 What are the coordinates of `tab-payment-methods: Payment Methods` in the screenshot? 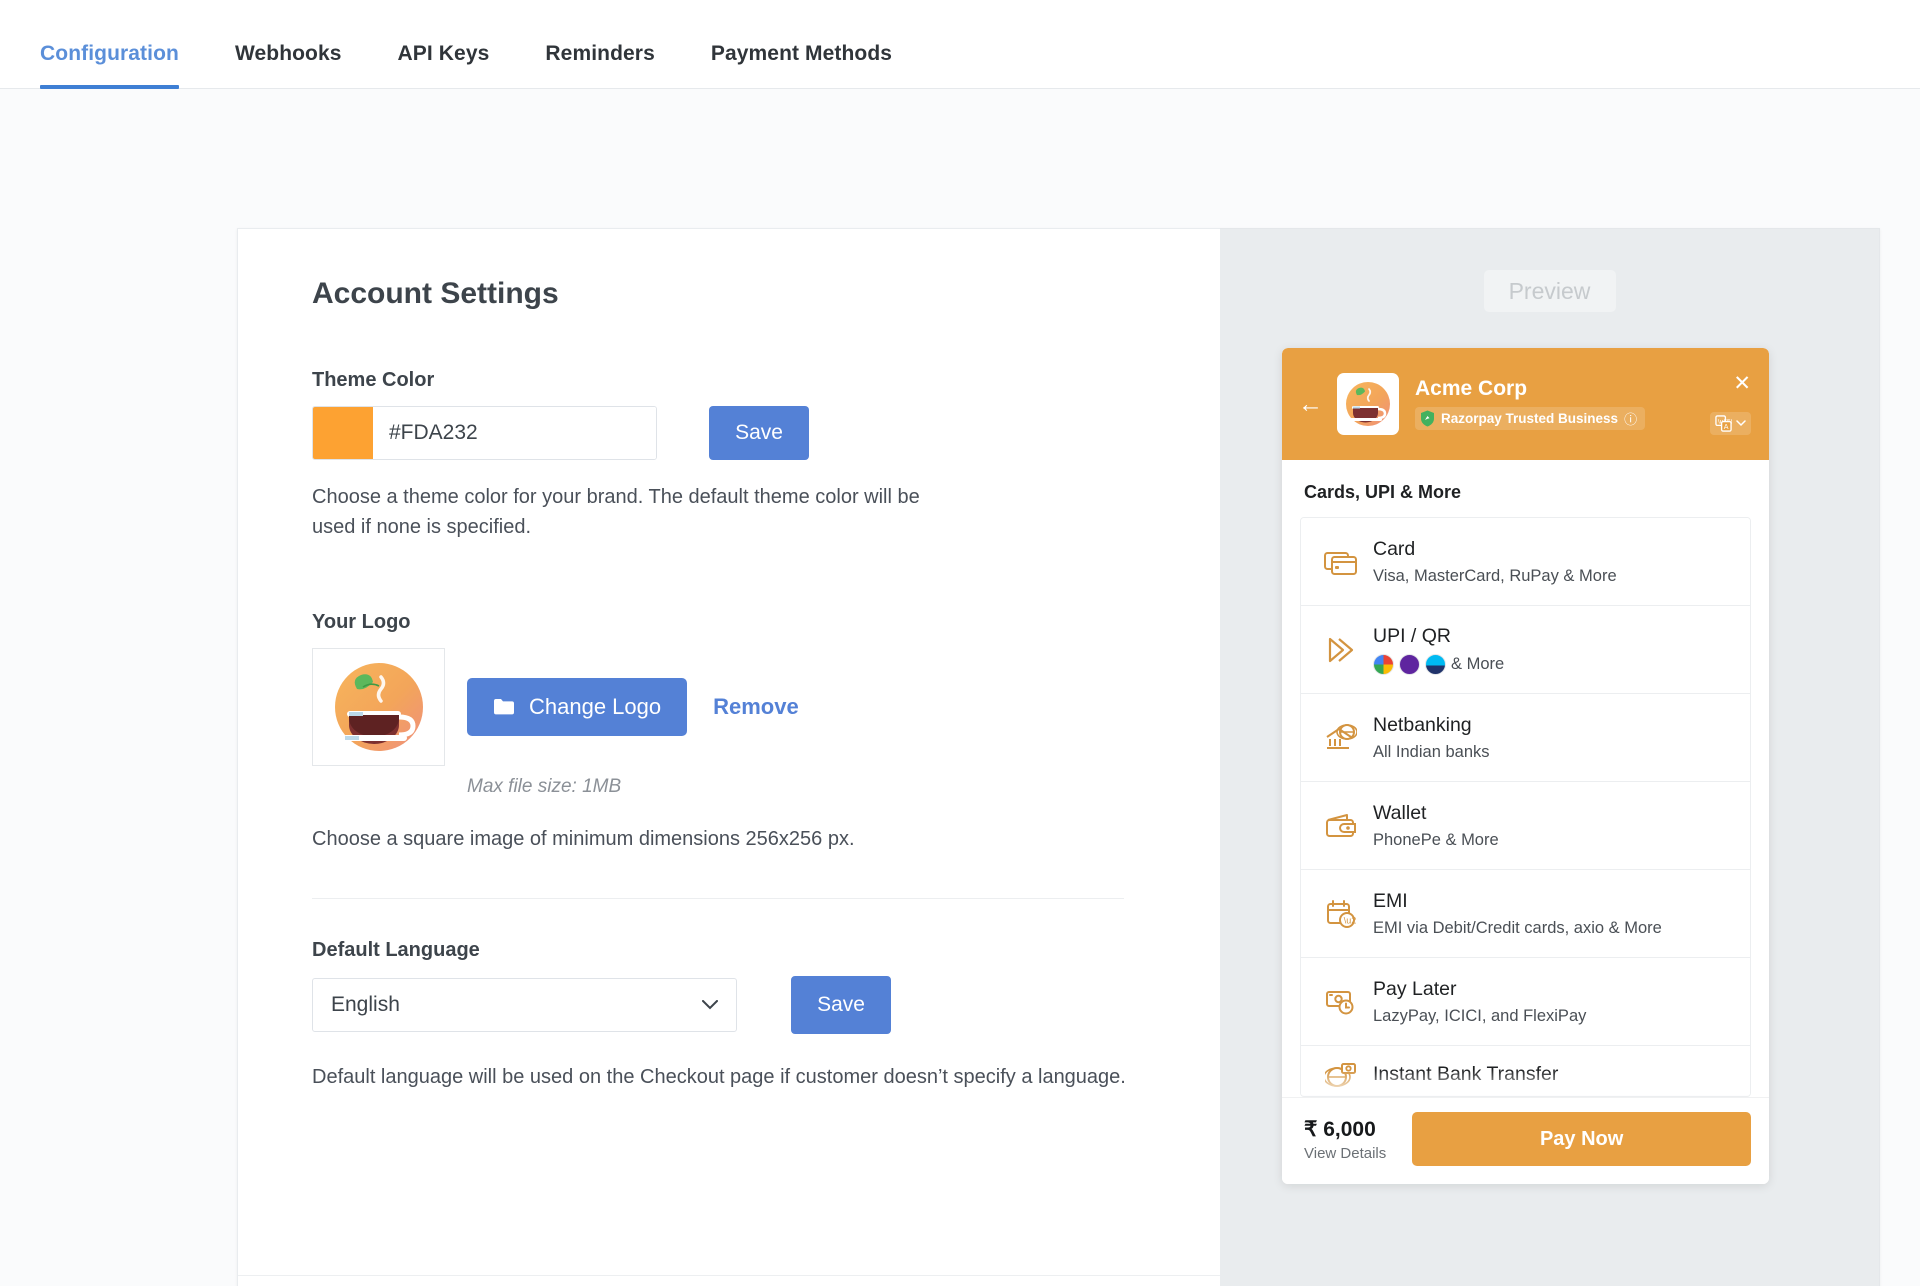 It's located at (801, 65).